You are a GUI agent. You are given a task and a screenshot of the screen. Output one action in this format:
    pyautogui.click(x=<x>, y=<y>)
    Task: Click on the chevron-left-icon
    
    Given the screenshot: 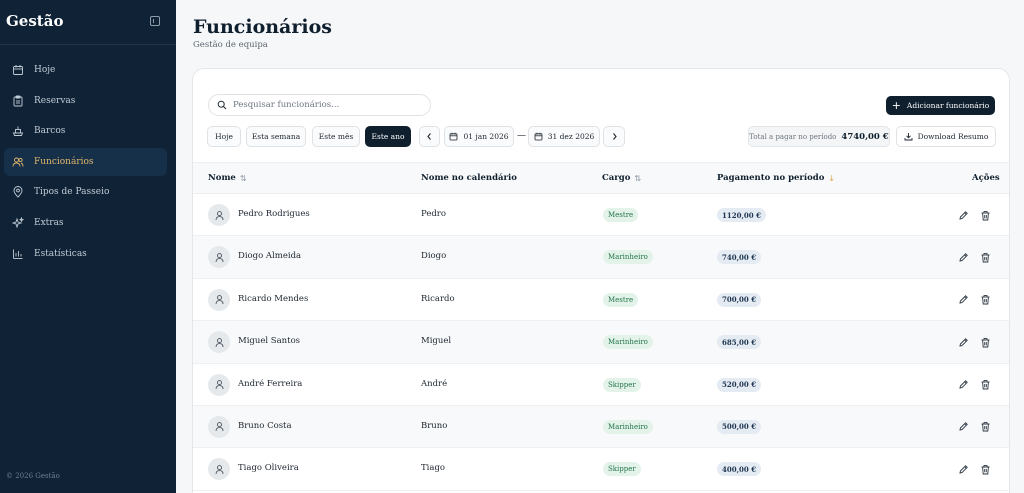 What is the action you would take?
    pyautogui.click(x=429, y=136)
    